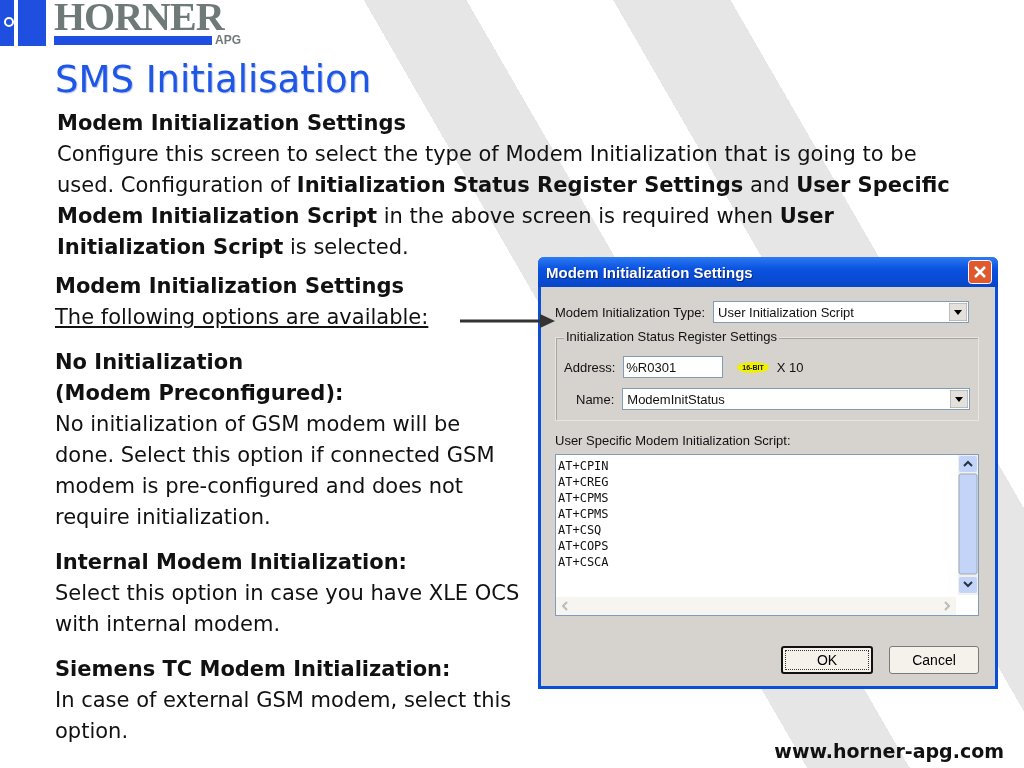  What do you see at coordinates (231, 562) in the screenshot?
I see `option-title: Internal Modem Initialization:` at bounding box center [231, 562].